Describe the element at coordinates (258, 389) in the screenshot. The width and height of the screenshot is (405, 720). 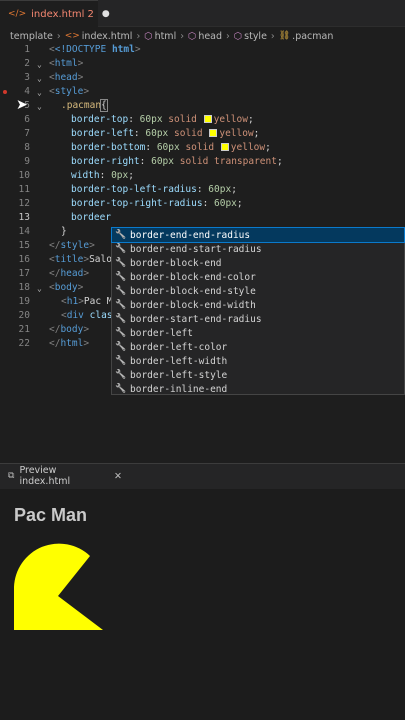
I see `suggestion-item: 🔧 border-inline-end` at that location.